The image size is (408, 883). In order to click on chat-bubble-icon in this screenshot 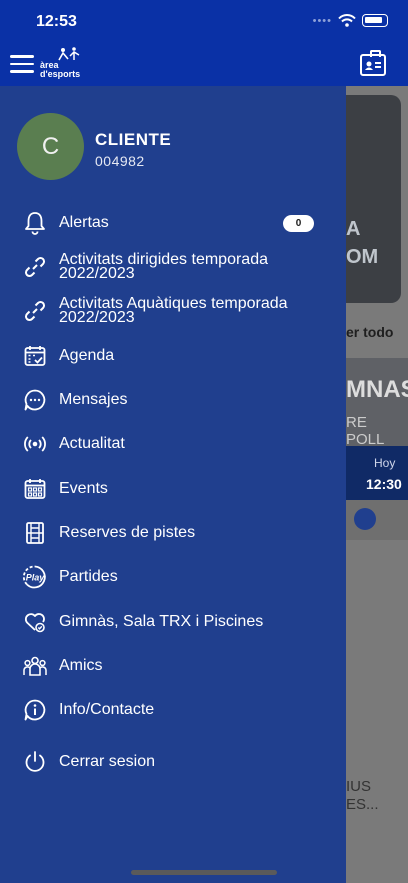, I will do `click(35, 400)`.